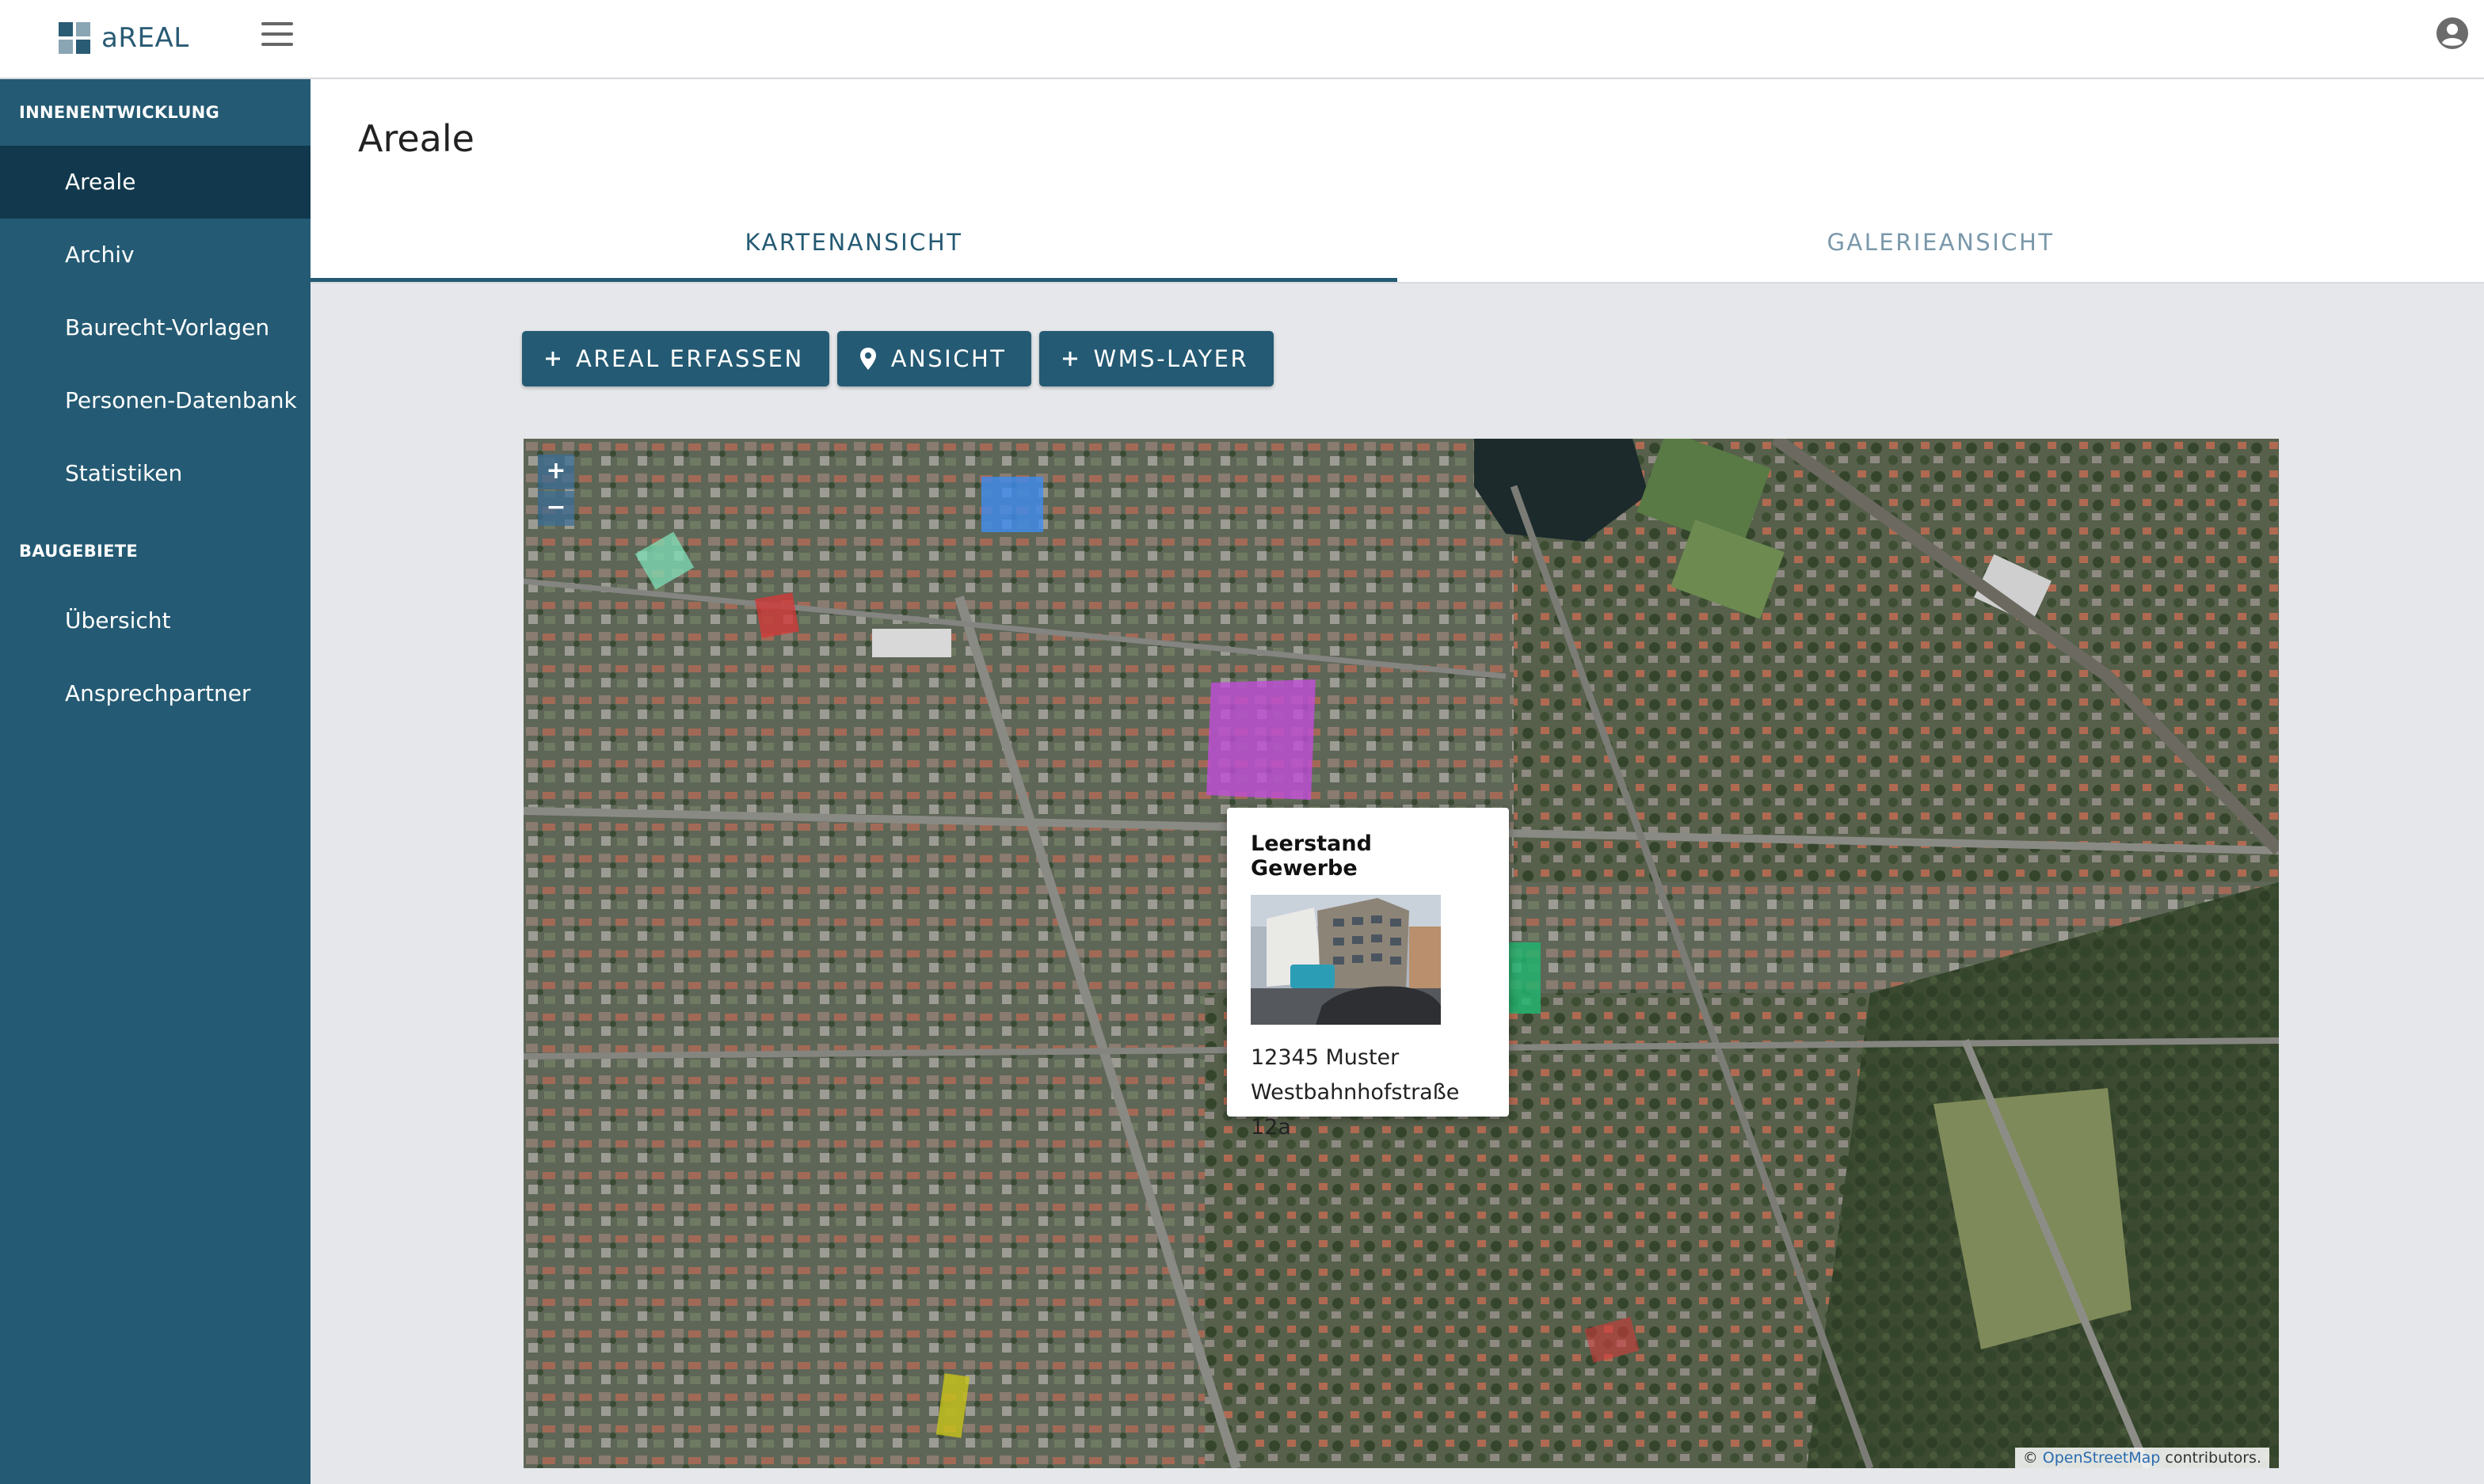 This screenshot has height=1484, width=2484. What do you see at coordinates (556, 472) in the screenshot?
I see `zoom-in-button: +` at bounding box center [556, 472].